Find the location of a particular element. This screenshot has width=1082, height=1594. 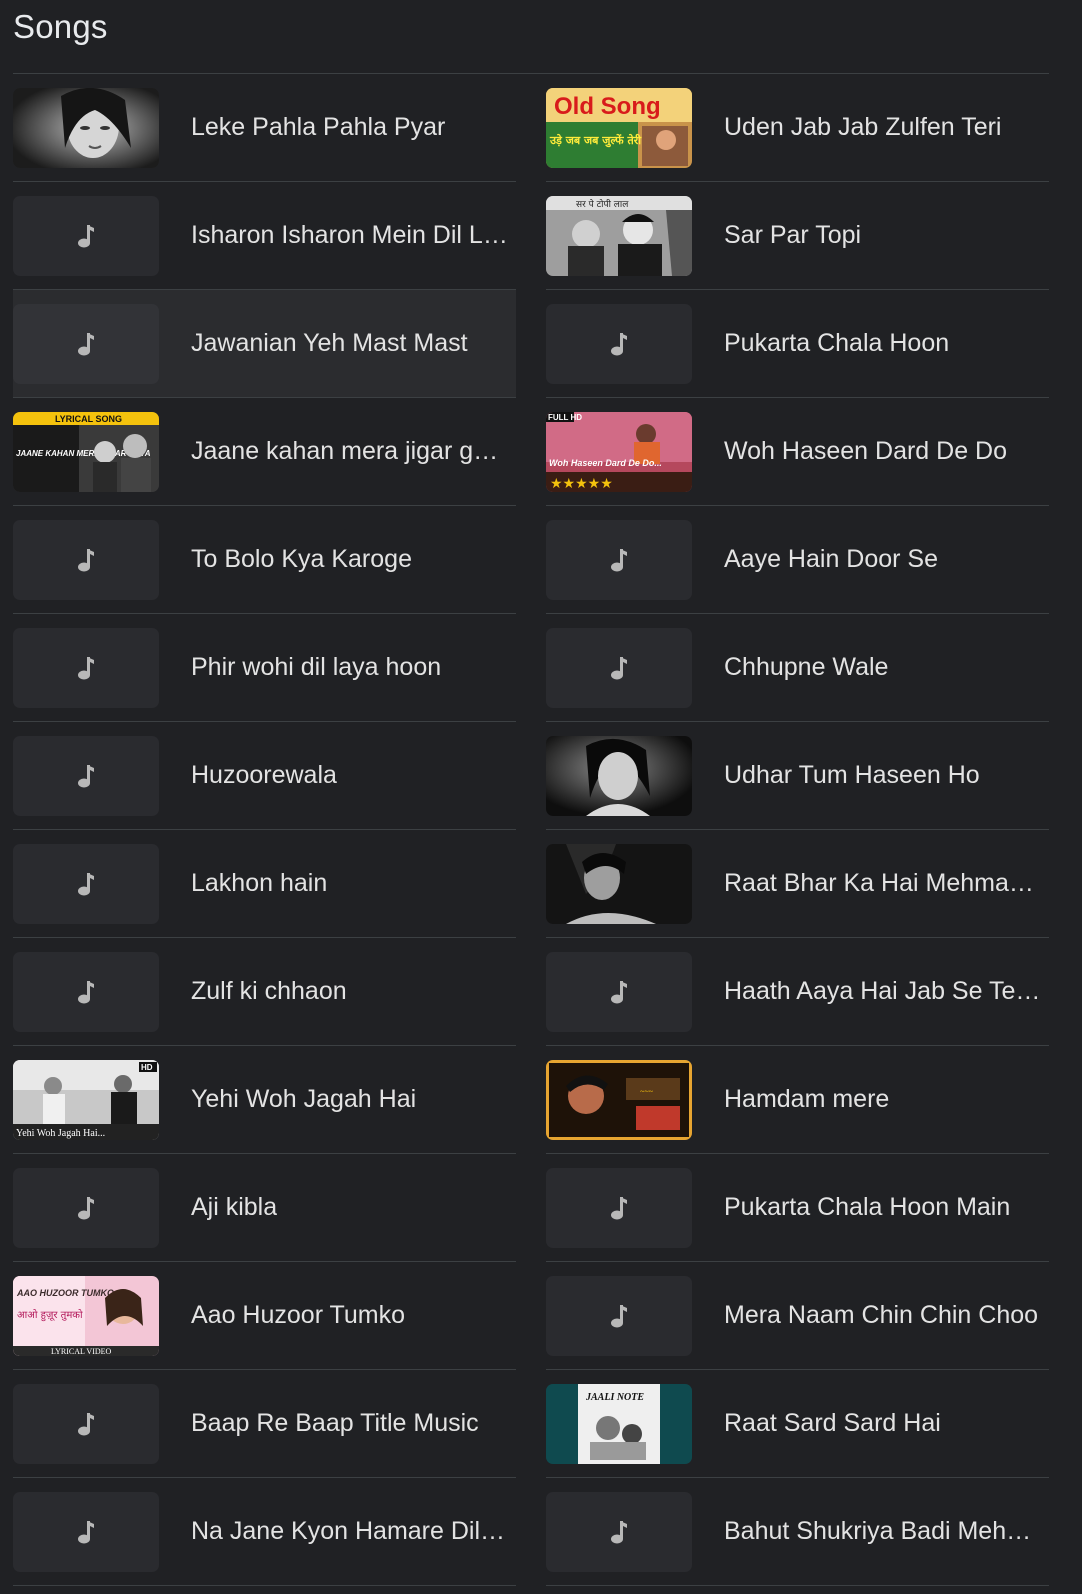

jaali-note-caption: JAALI NOTE is located at coordinates (614, 1397).